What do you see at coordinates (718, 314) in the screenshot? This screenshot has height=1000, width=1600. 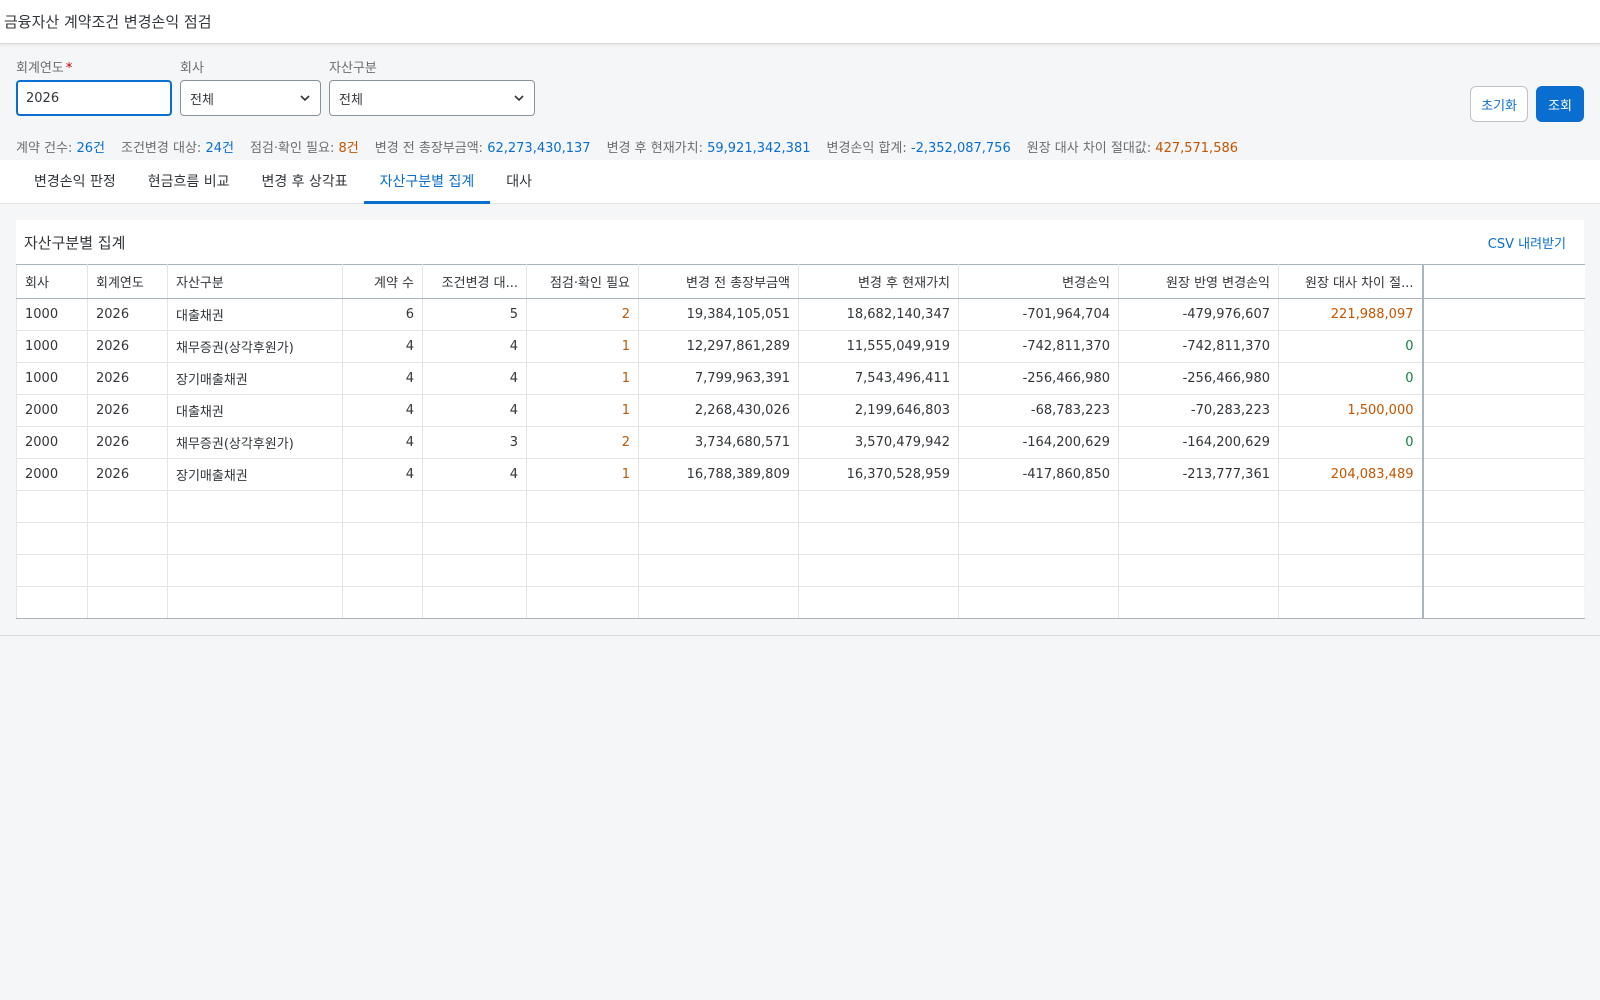 I see `table-cell: 19,384,105,051` at bounding box center [718, 314].